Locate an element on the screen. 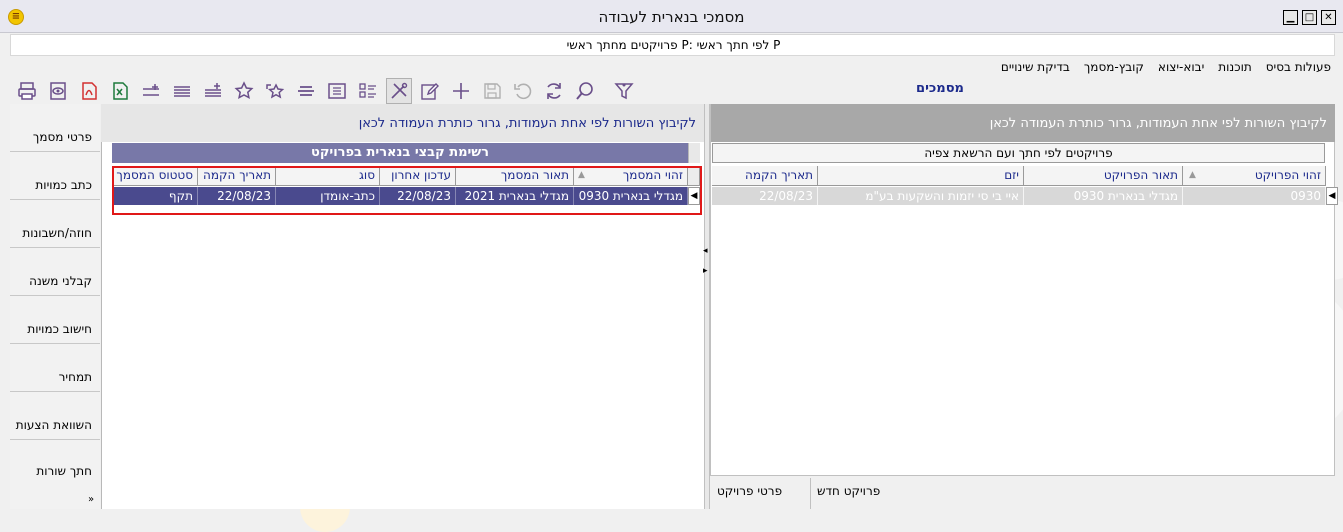 The image size is (1343, 532). collapse-left-icon: ◂ is located at coordinates (705, 251).